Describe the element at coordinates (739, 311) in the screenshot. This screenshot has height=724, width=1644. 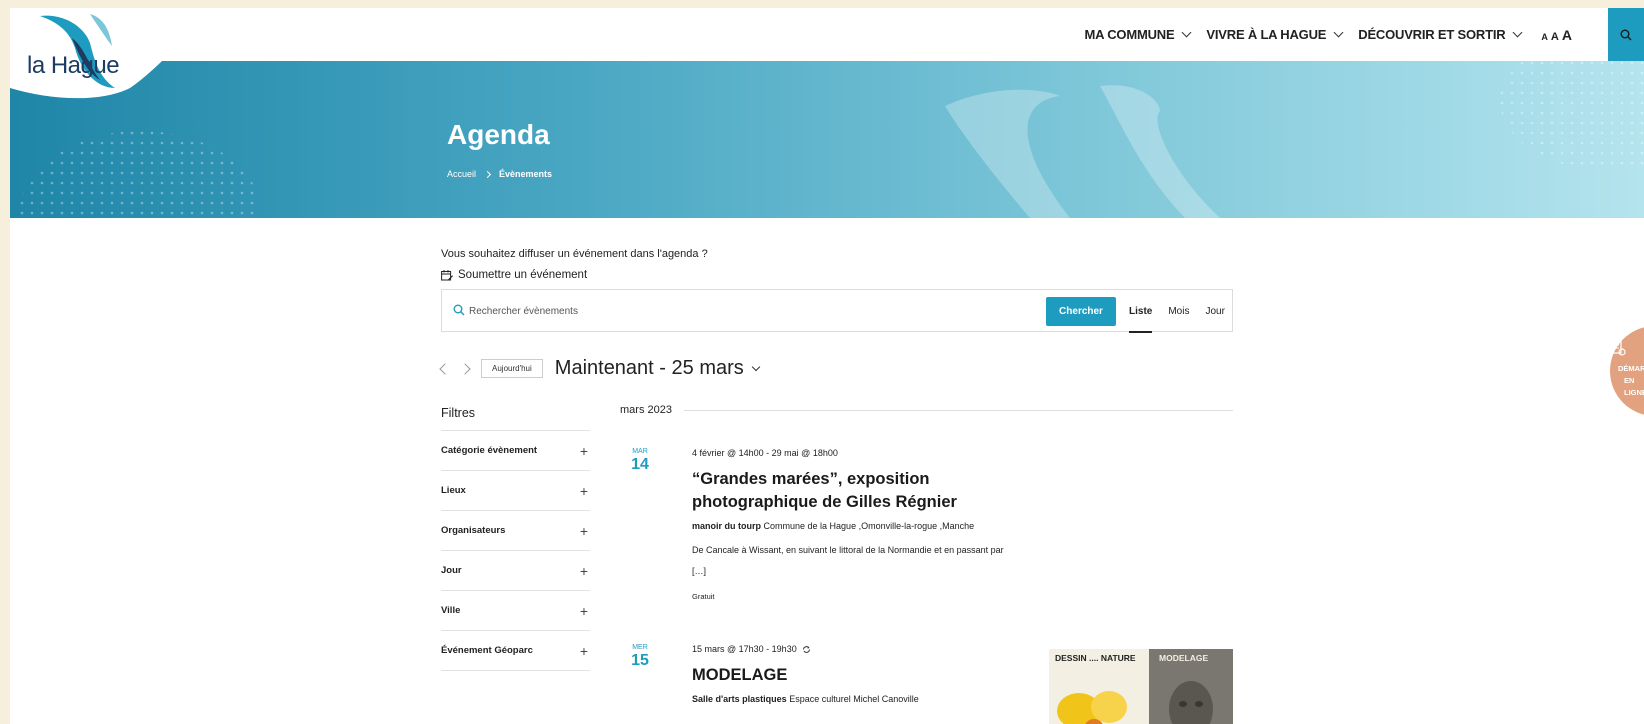
I see `event-search-input` at that location.